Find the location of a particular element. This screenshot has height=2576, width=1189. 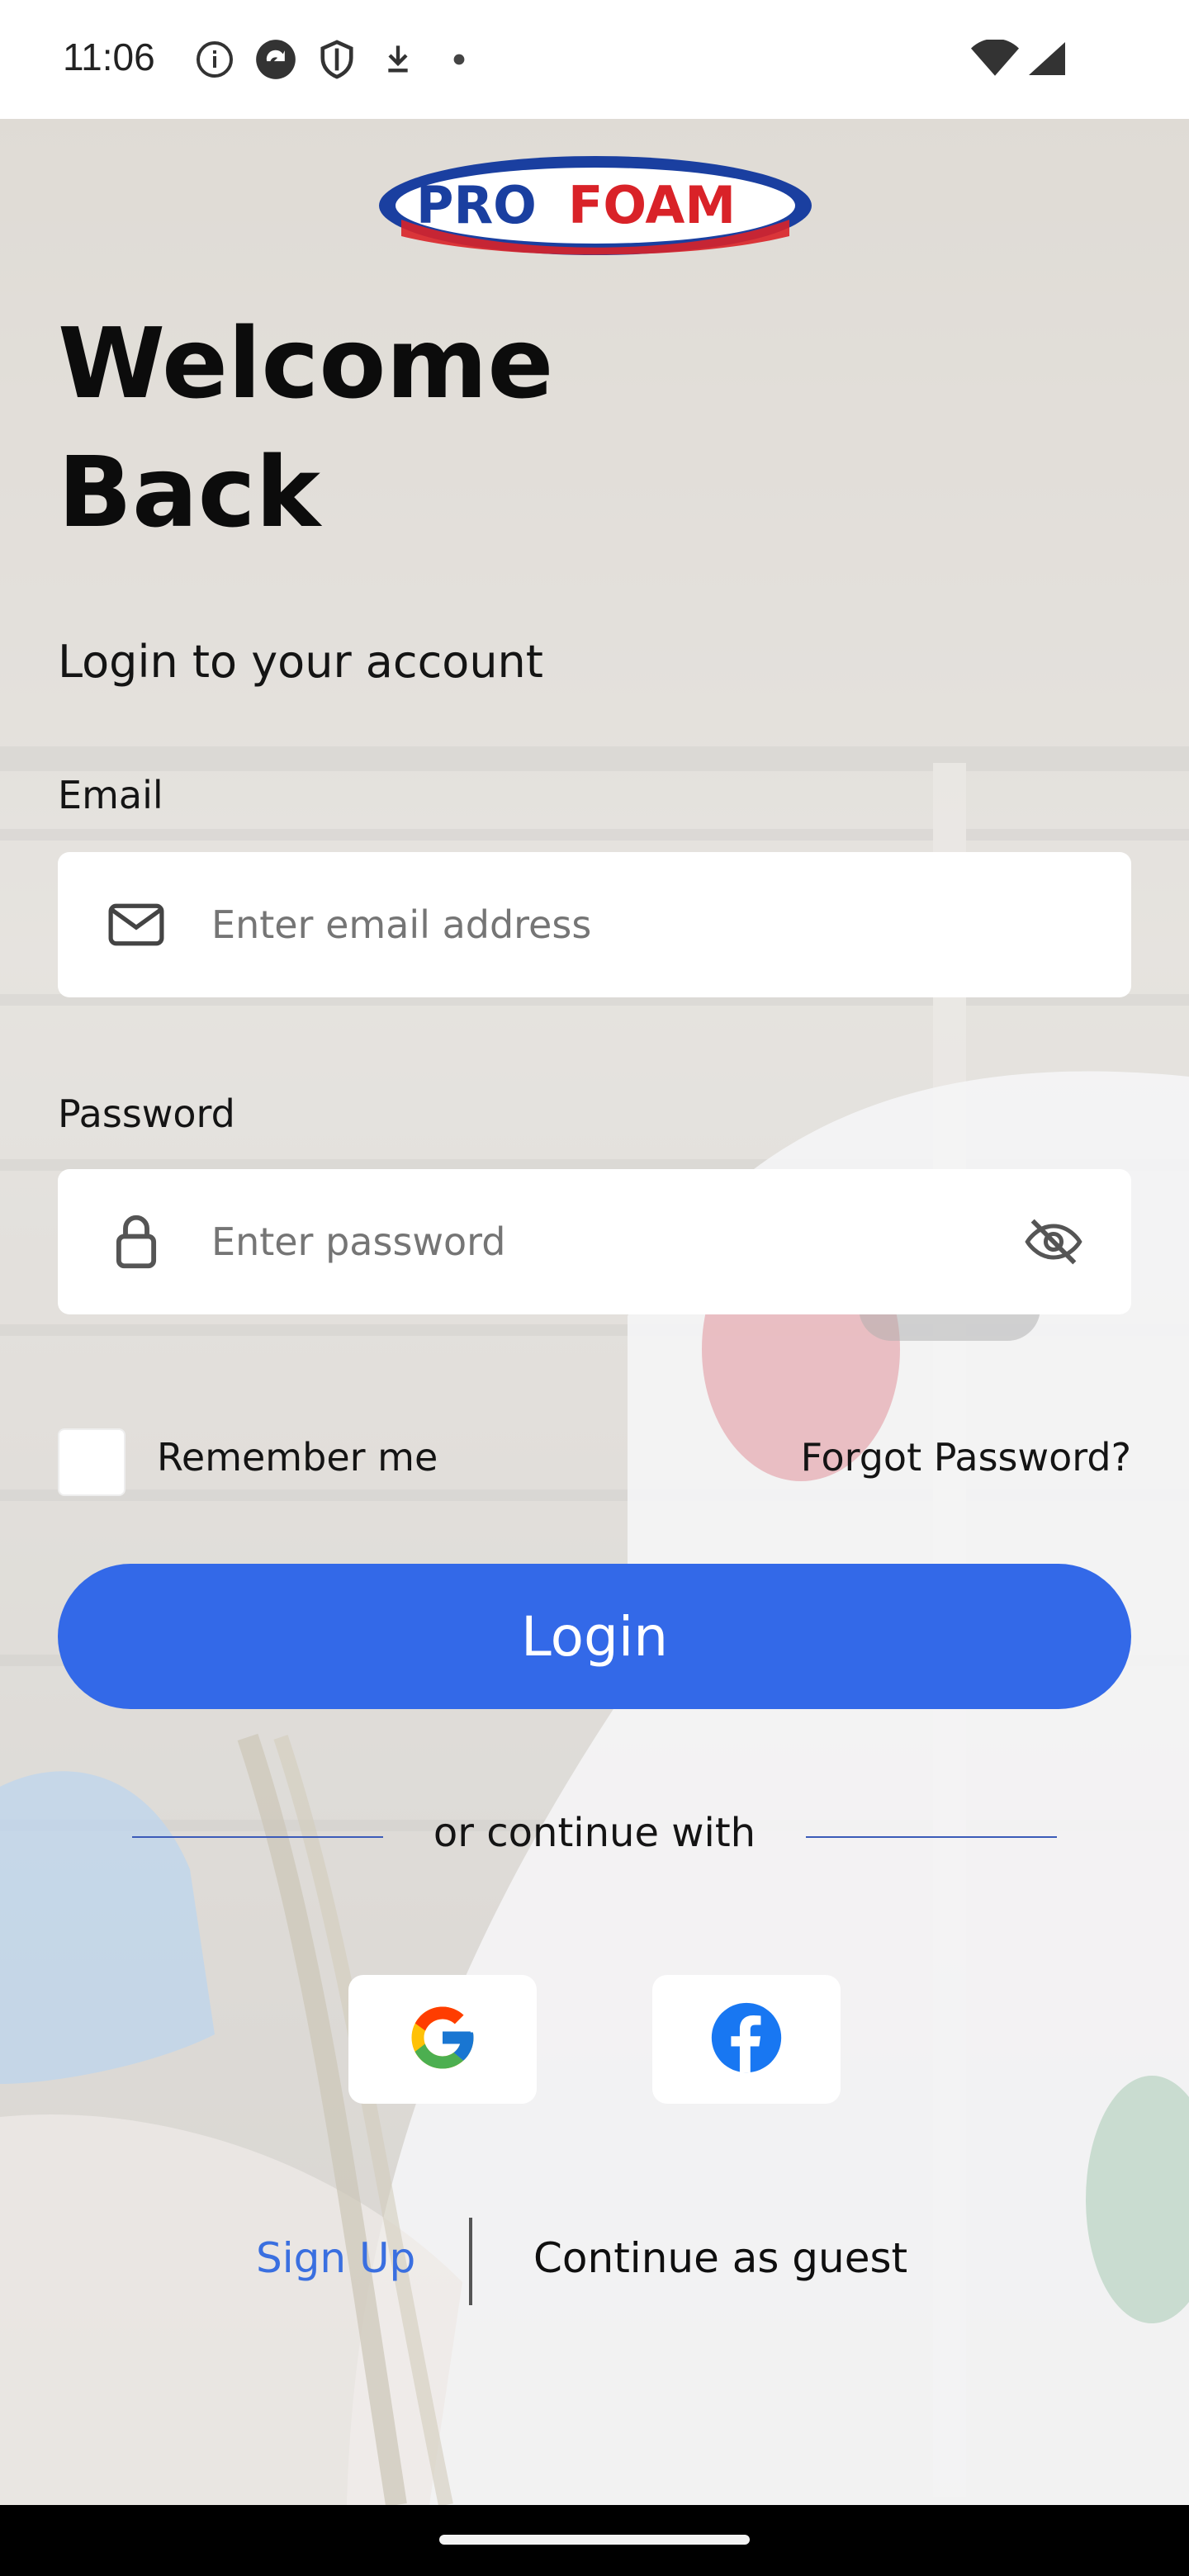

mail-icon is located at coordinates (136, 925).